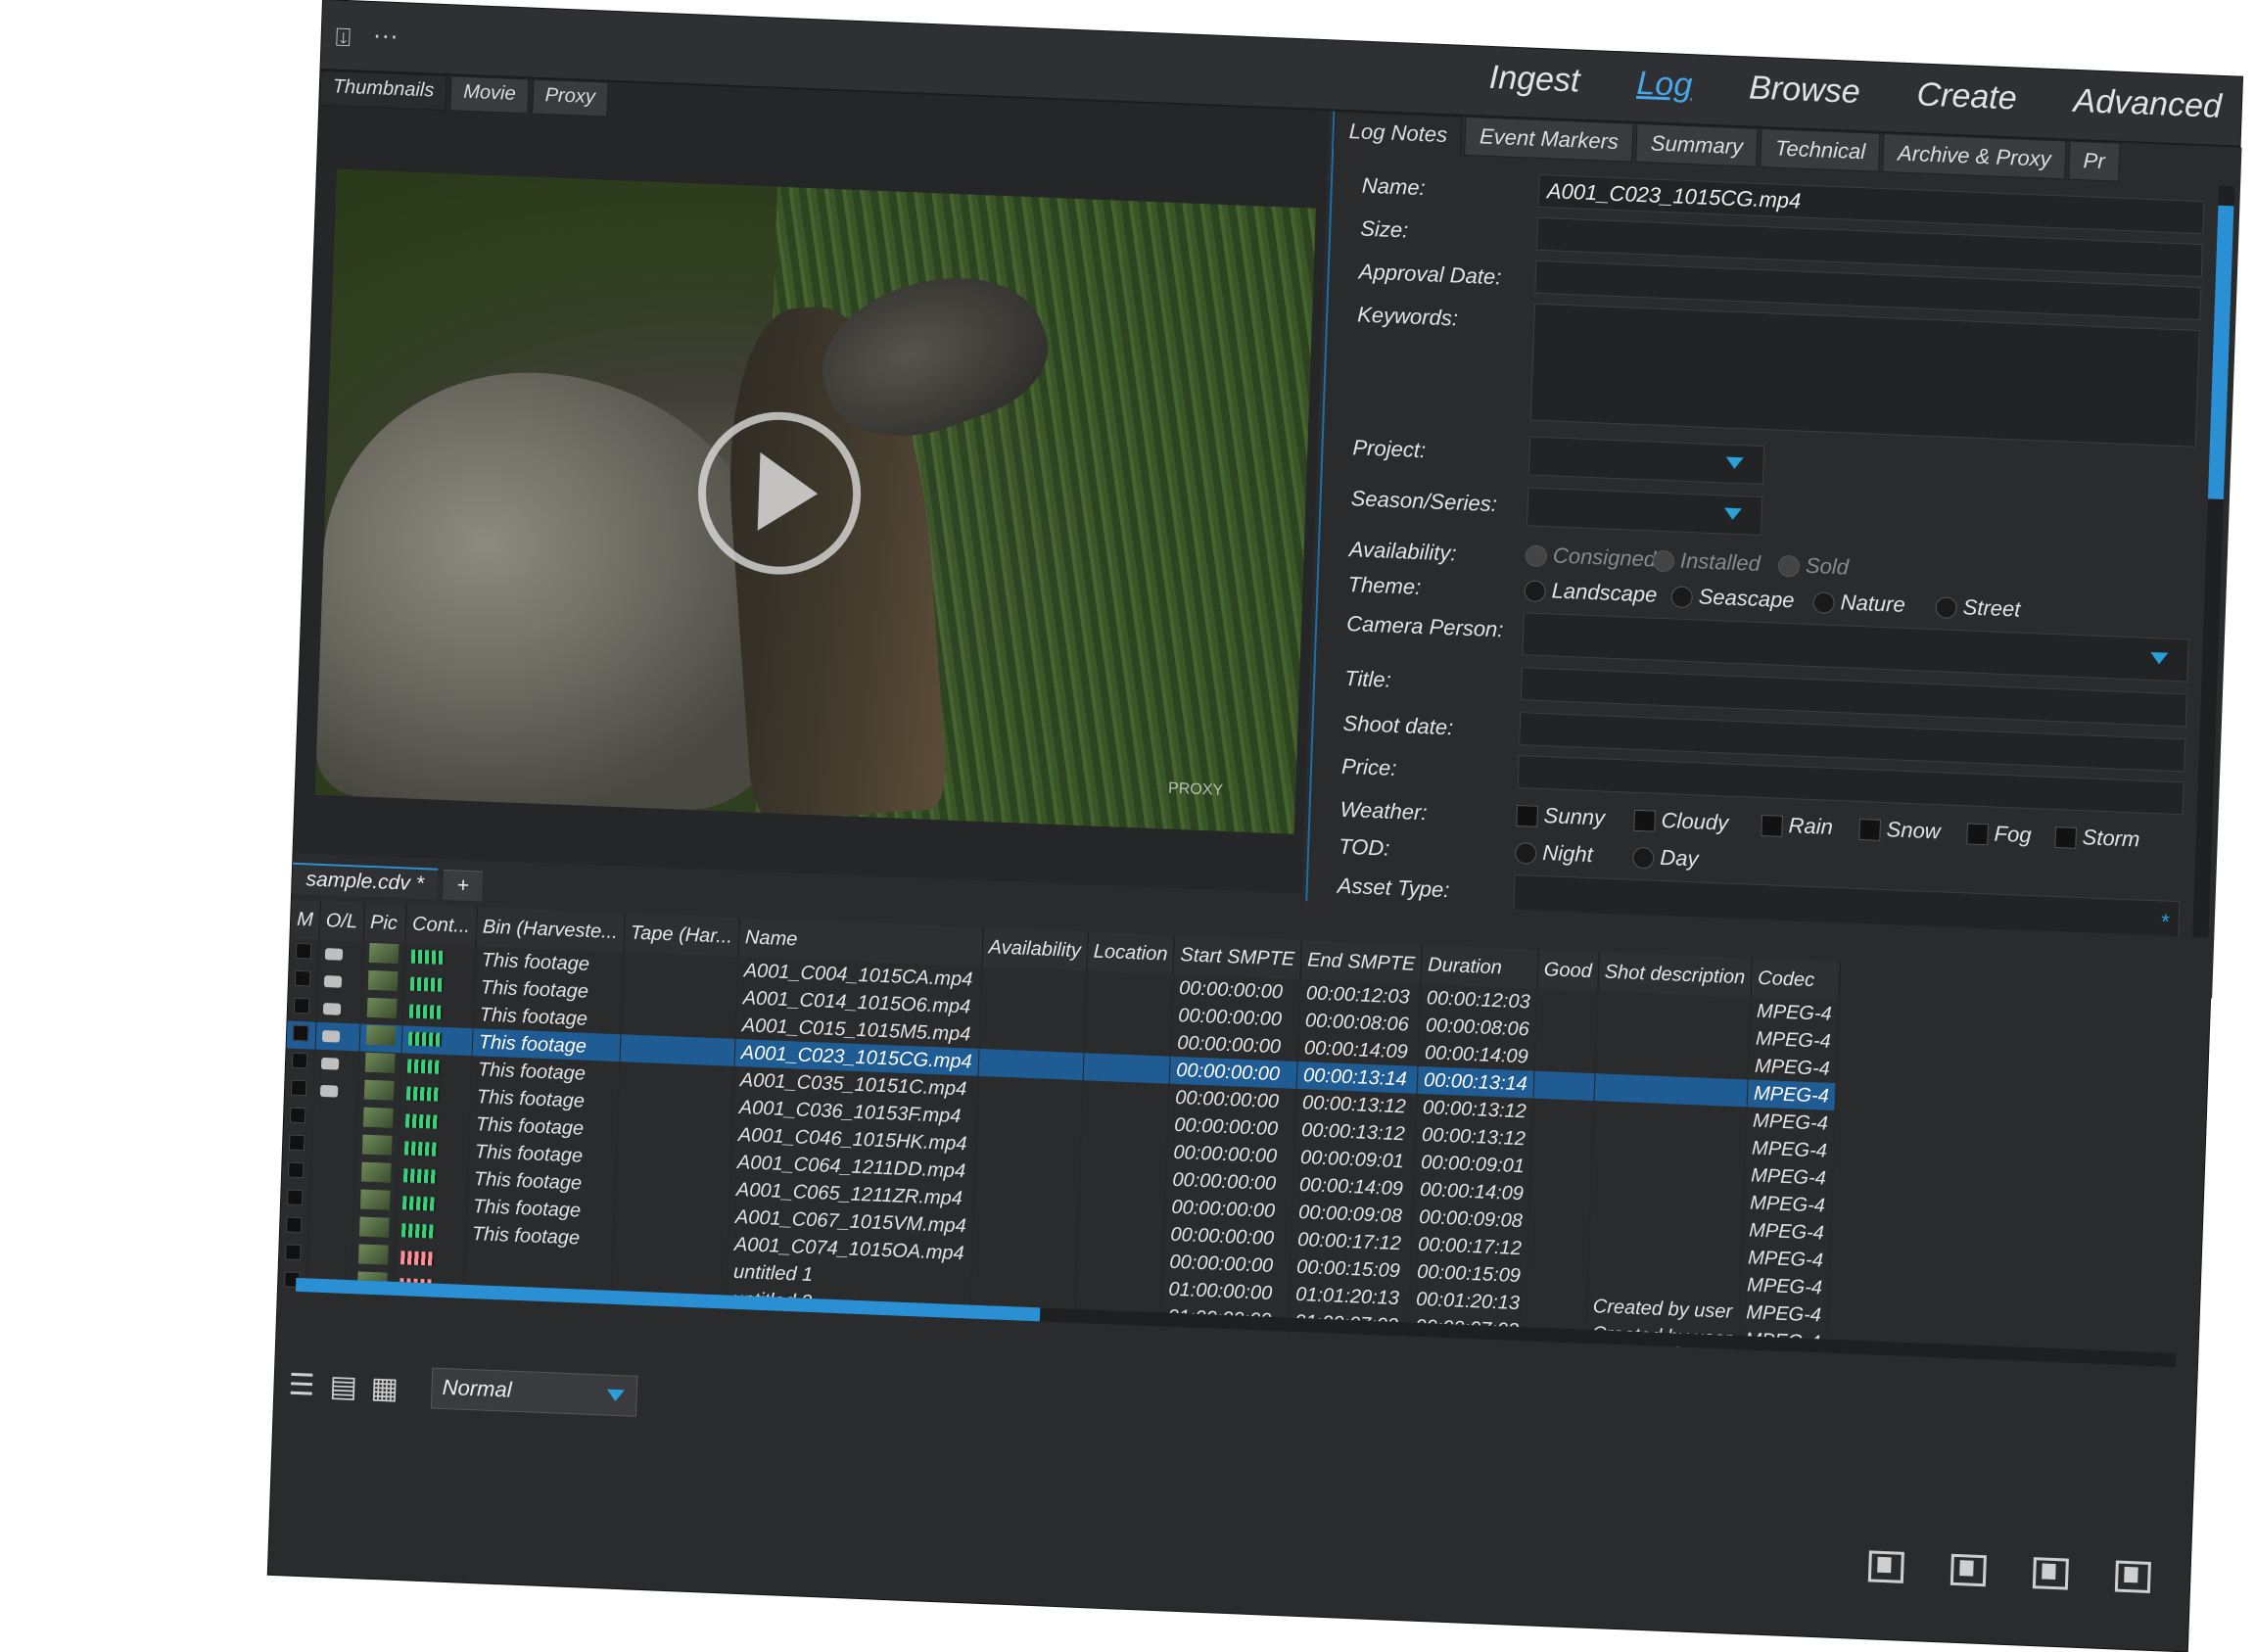  What do you see at coordinates (1805, 91) in the screenshot?
I see `nav-browse: Browse` at bounding box center [1805, 91].